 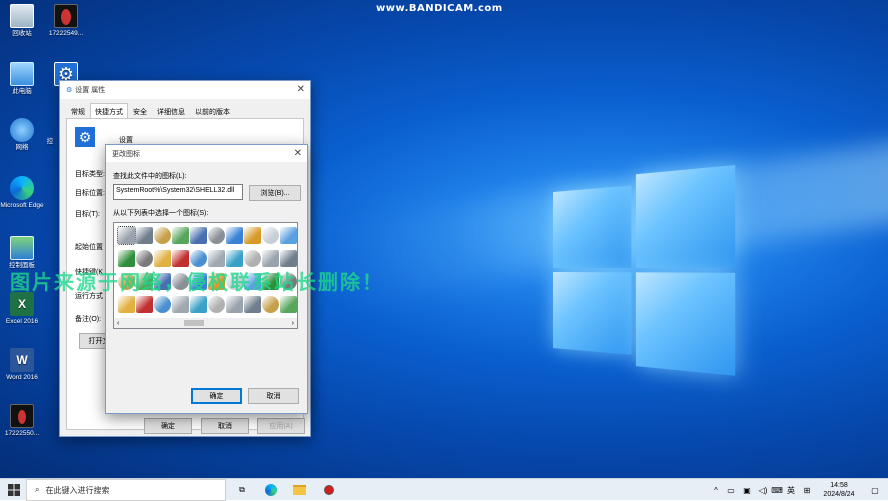 I want to click on dialog-close-icon: ✕, so click(x=298, y=153).